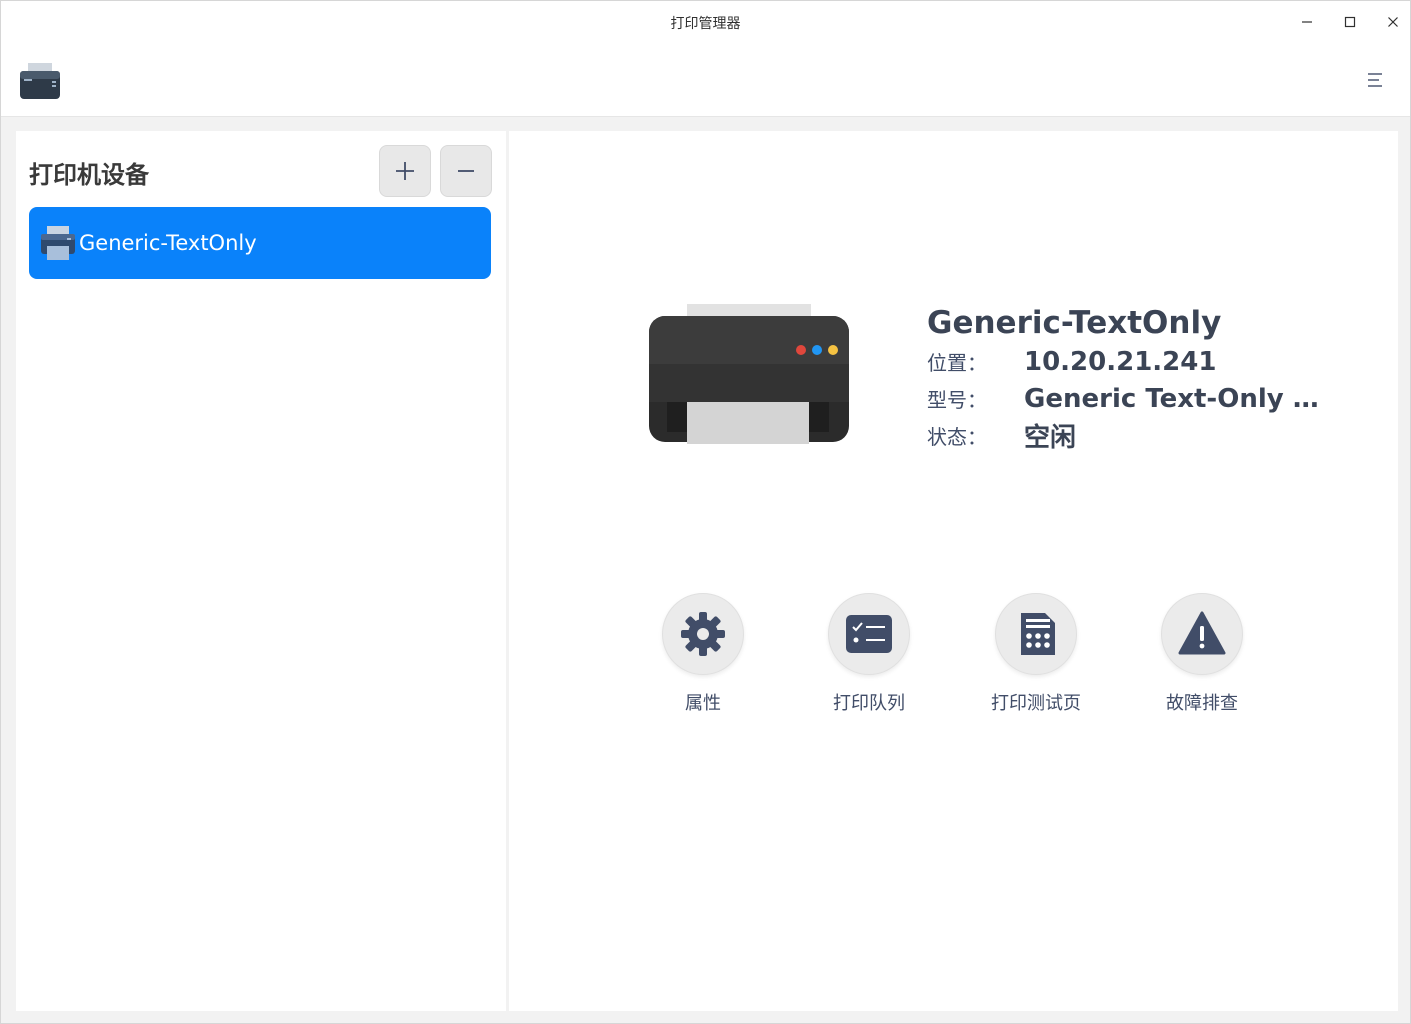  I want to click on add-printer-button, so click(405, 171).